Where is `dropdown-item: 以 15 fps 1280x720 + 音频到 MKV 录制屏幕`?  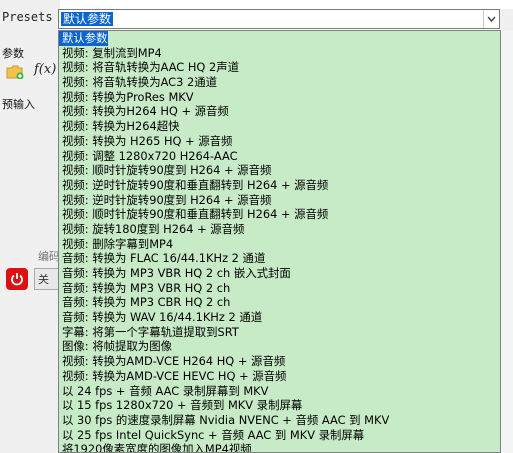 dropdown-item: 以 15 fps 1280x720 + 音频到 MKV 录制屏幕 is located at coordinates (279, 405).